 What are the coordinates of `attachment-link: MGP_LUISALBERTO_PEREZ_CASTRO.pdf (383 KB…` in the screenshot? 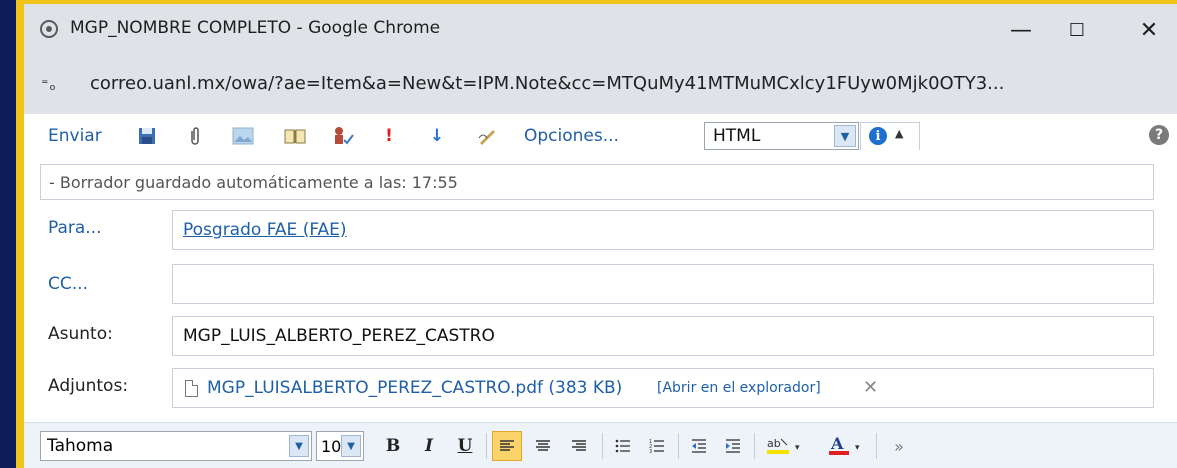 It's located at (414, 388).